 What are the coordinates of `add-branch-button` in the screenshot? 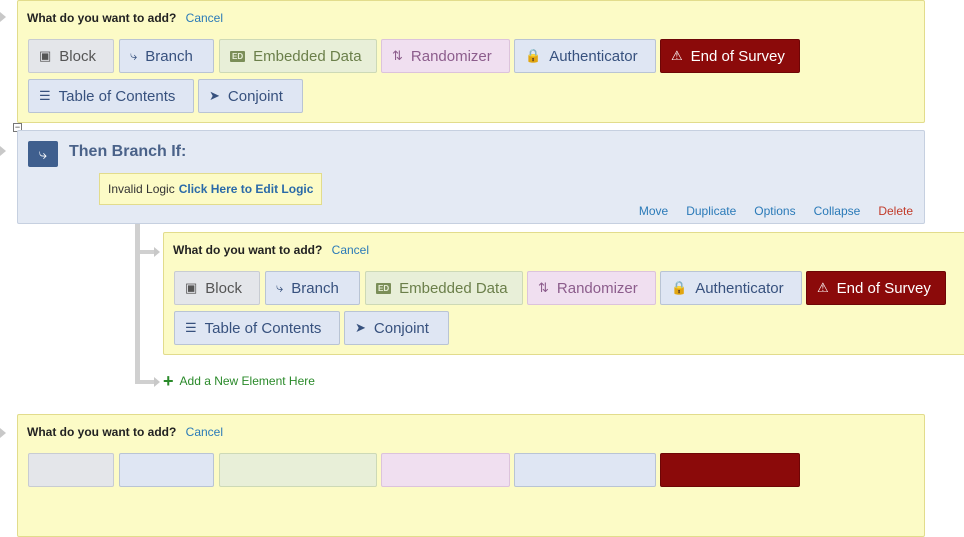 It's located at (166, 470).